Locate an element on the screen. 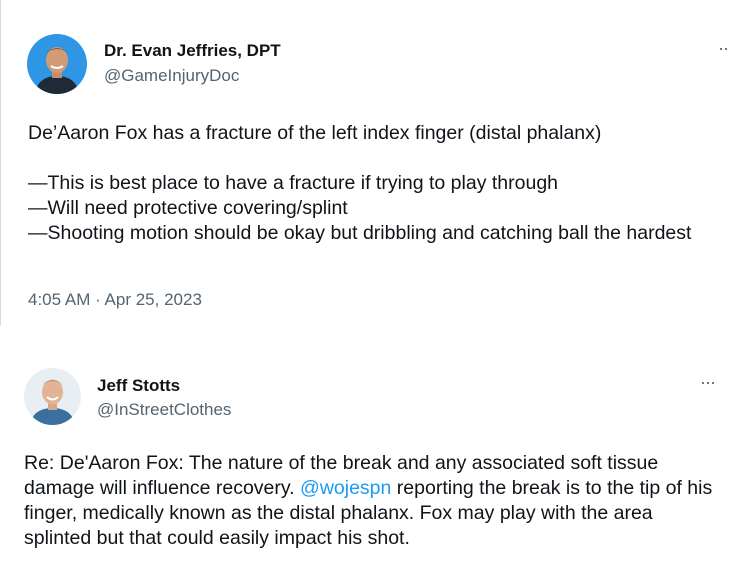 The width and height of the screenshot is (736, 562). mention-link: @wojespn is located at coordinates (345, 488).